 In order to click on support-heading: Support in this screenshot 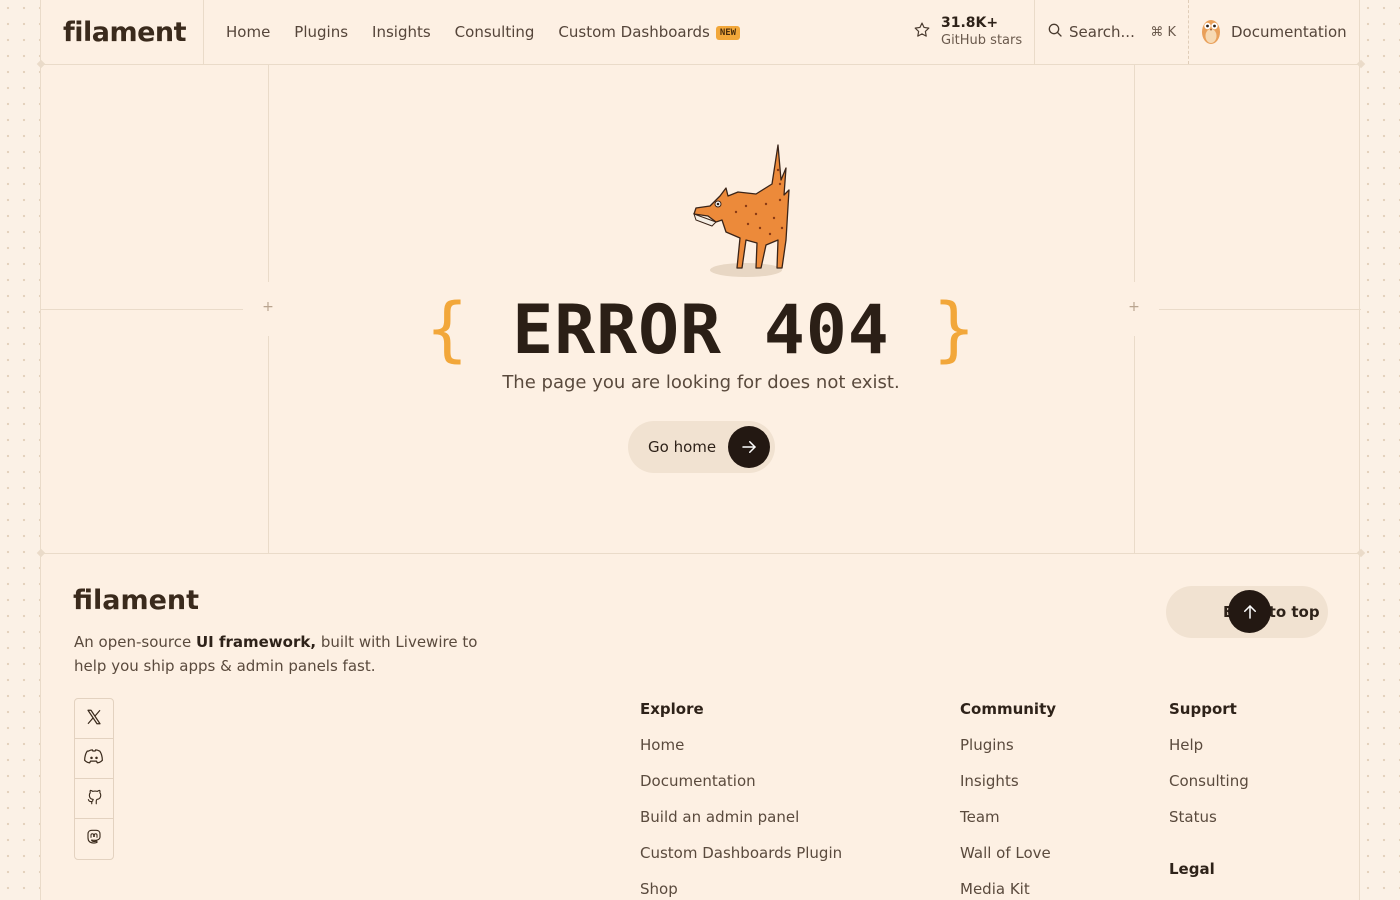, I will do `click(1203, 709)`.